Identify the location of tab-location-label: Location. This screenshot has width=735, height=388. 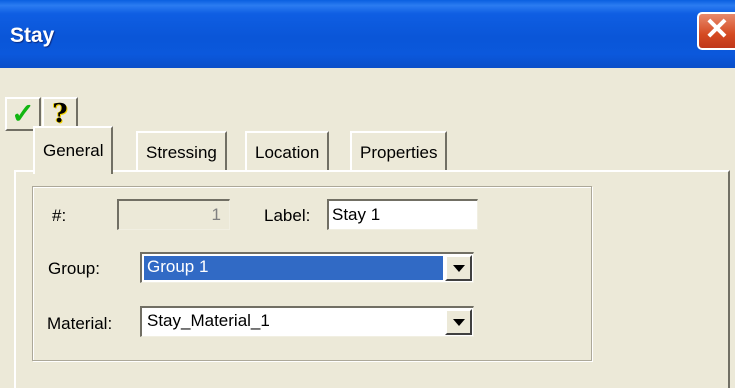
(287, 152).